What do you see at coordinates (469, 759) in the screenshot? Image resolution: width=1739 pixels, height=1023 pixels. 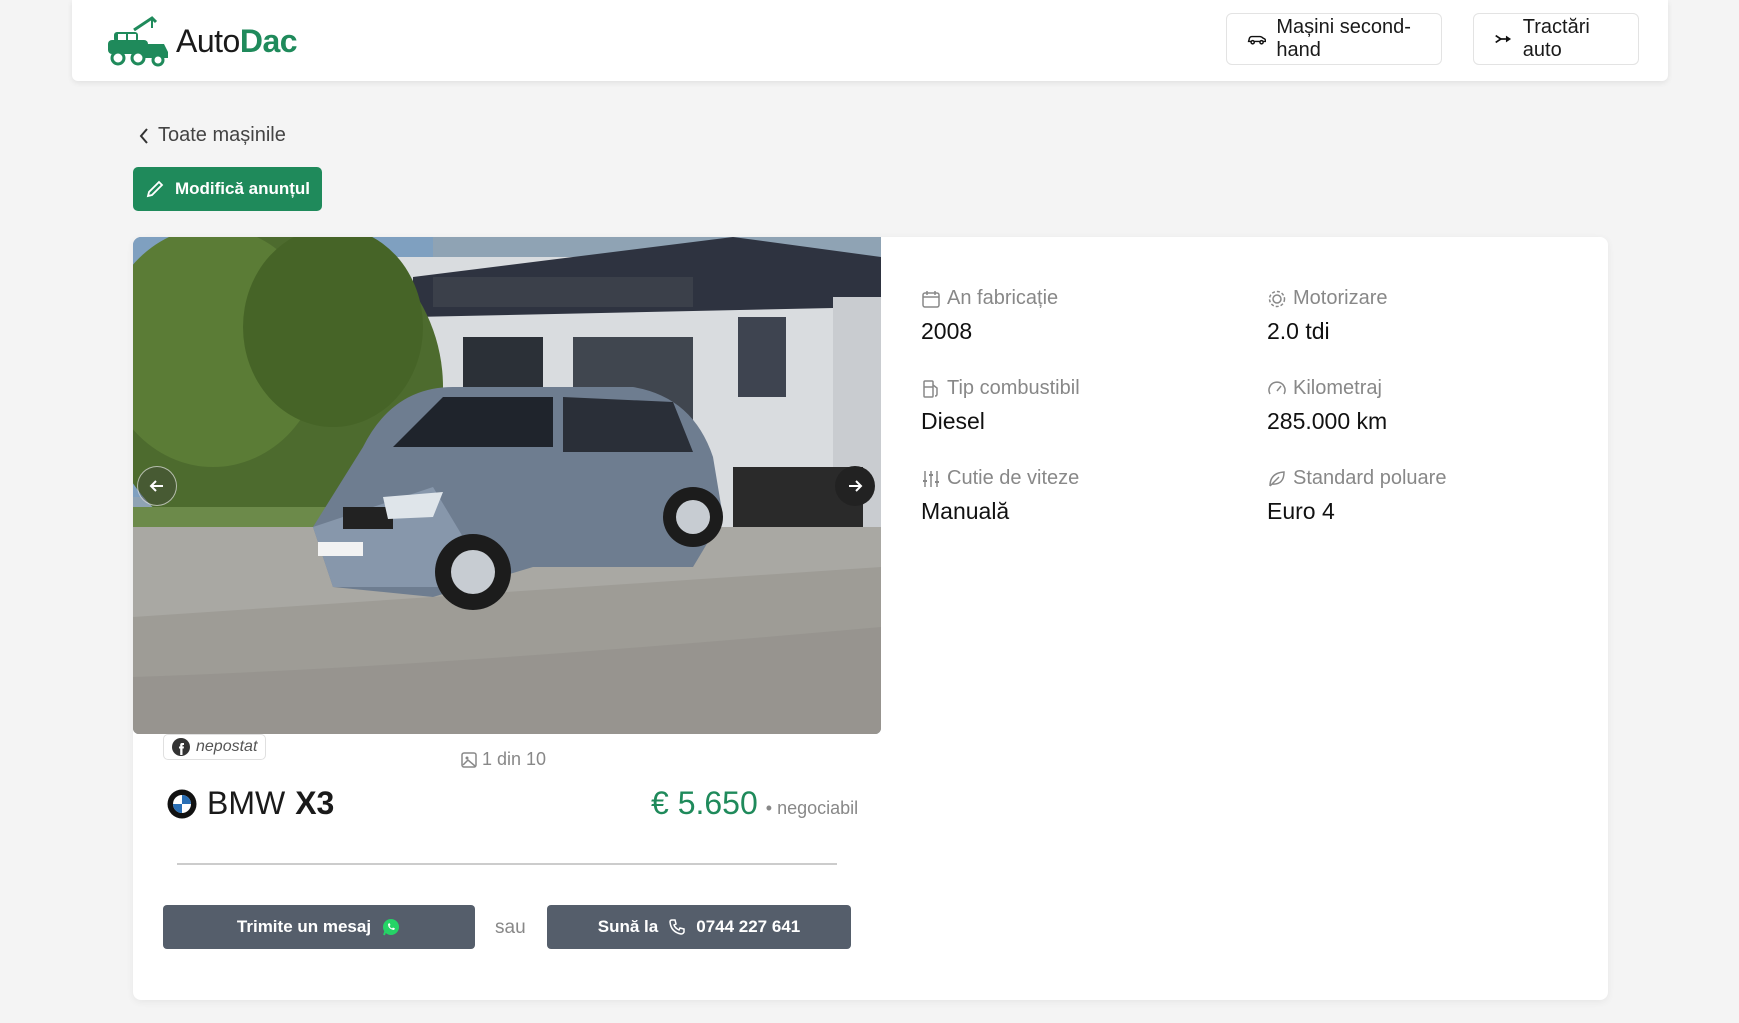 I see `image-icon` at bounding box center [469, 759].